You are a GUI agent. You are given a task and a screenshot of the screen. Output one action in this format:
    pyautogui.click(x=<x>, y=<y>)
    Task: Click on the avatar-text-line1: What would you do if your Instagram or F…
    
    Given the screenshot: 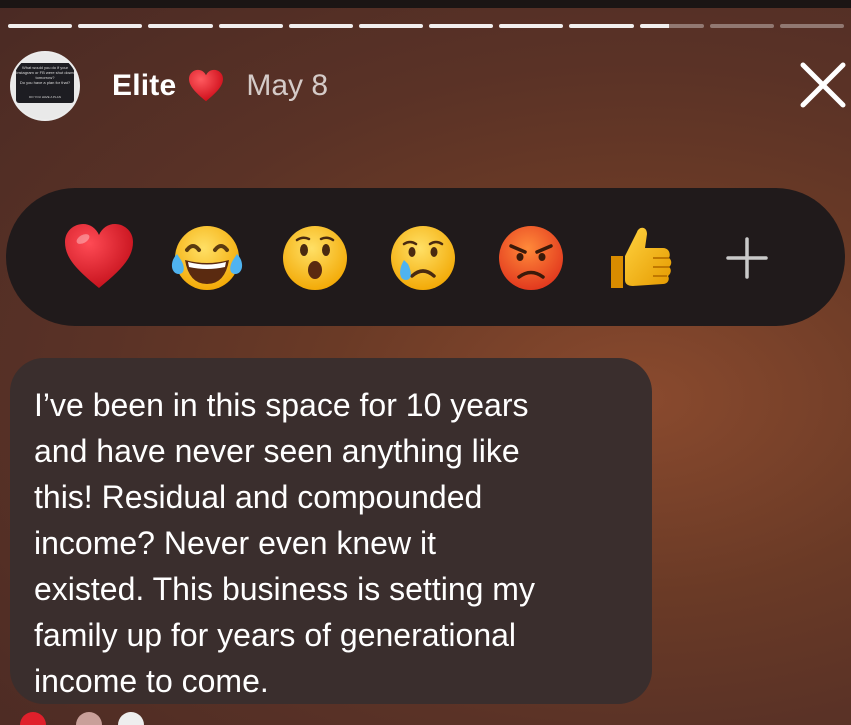 What is the action you would take?
    pyautogui.click(x=45, y=72)
    